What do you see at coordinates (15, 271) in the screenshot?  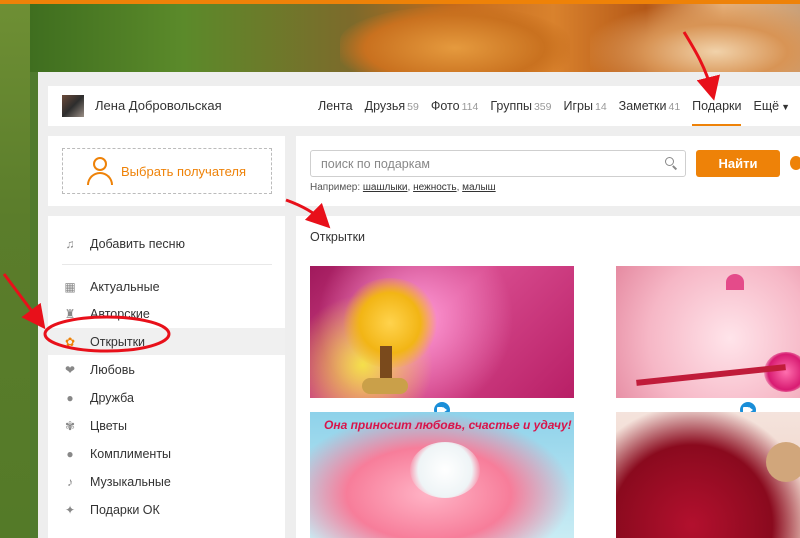 I see `background-left` at bounding box center [15, 271].